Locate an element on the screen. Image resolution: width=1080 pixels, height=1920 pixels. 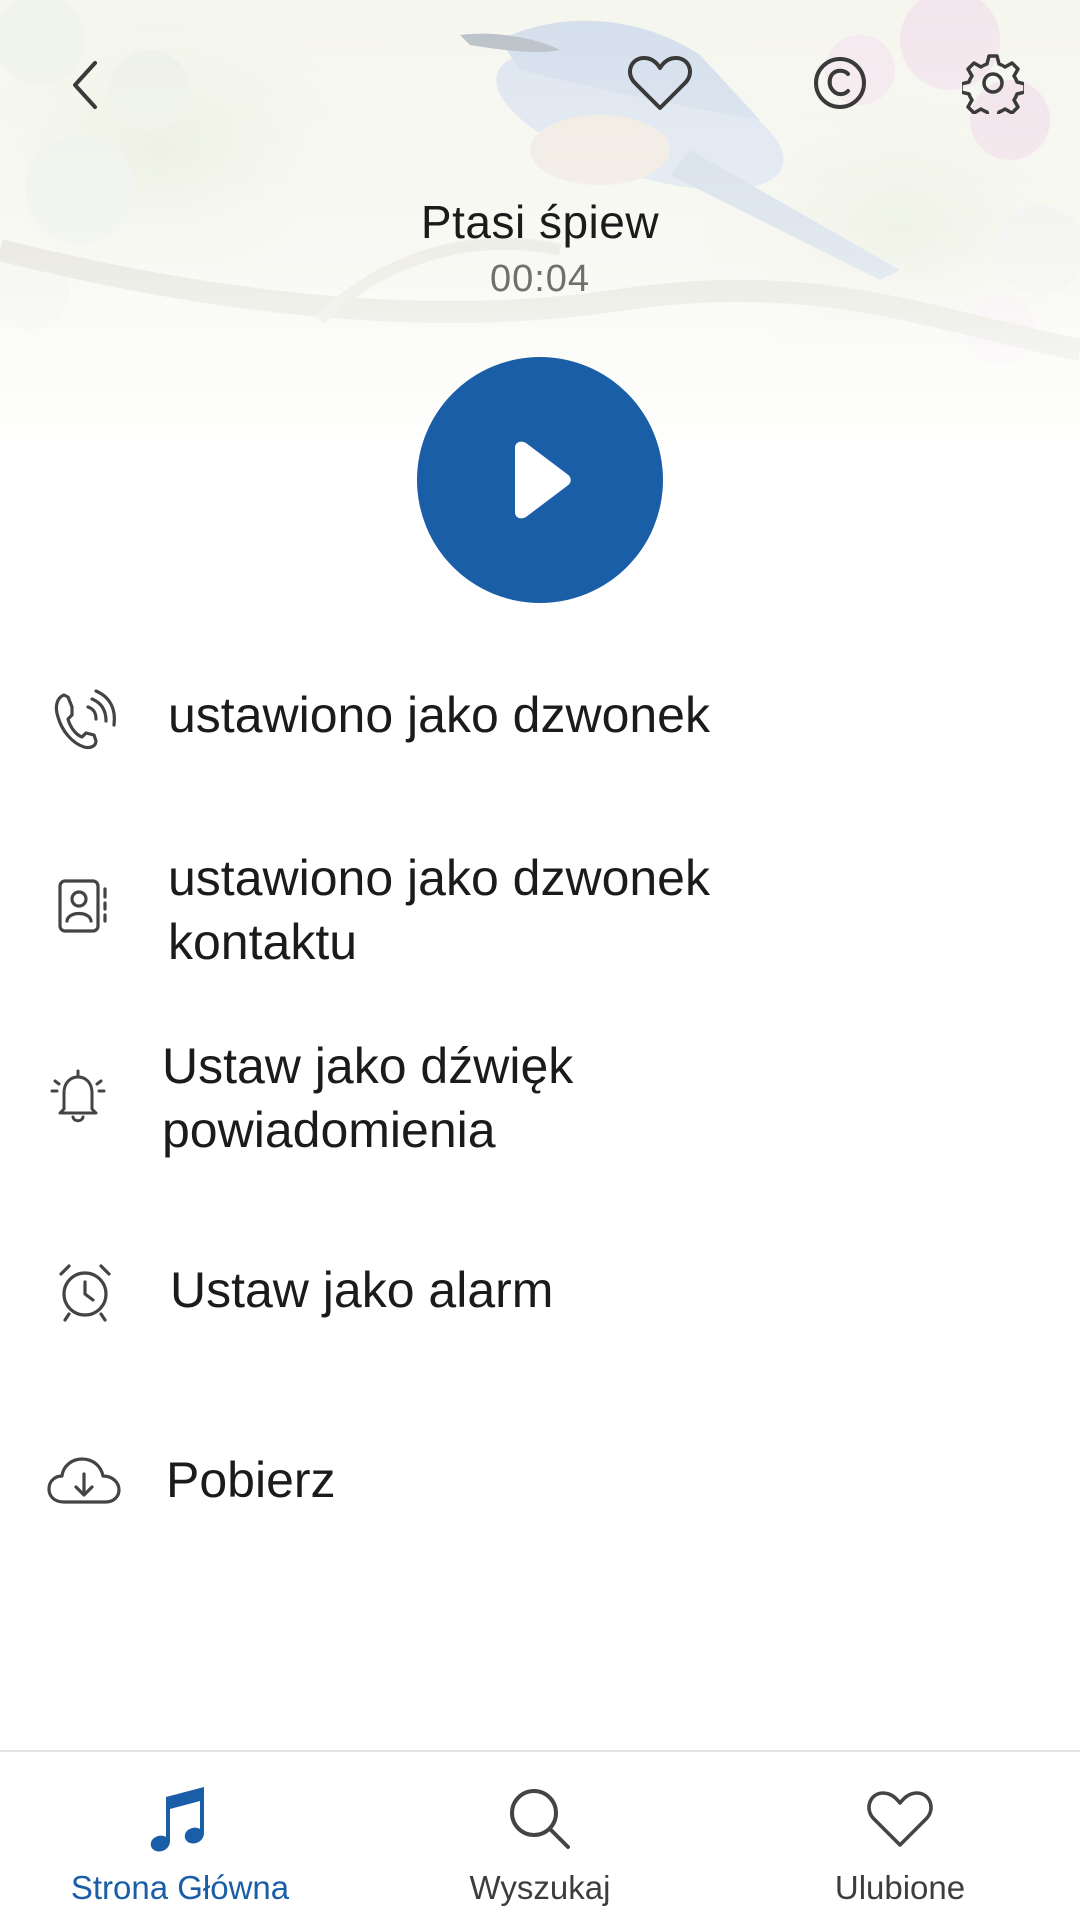
favorite-button is located at coordinates (660, 83).